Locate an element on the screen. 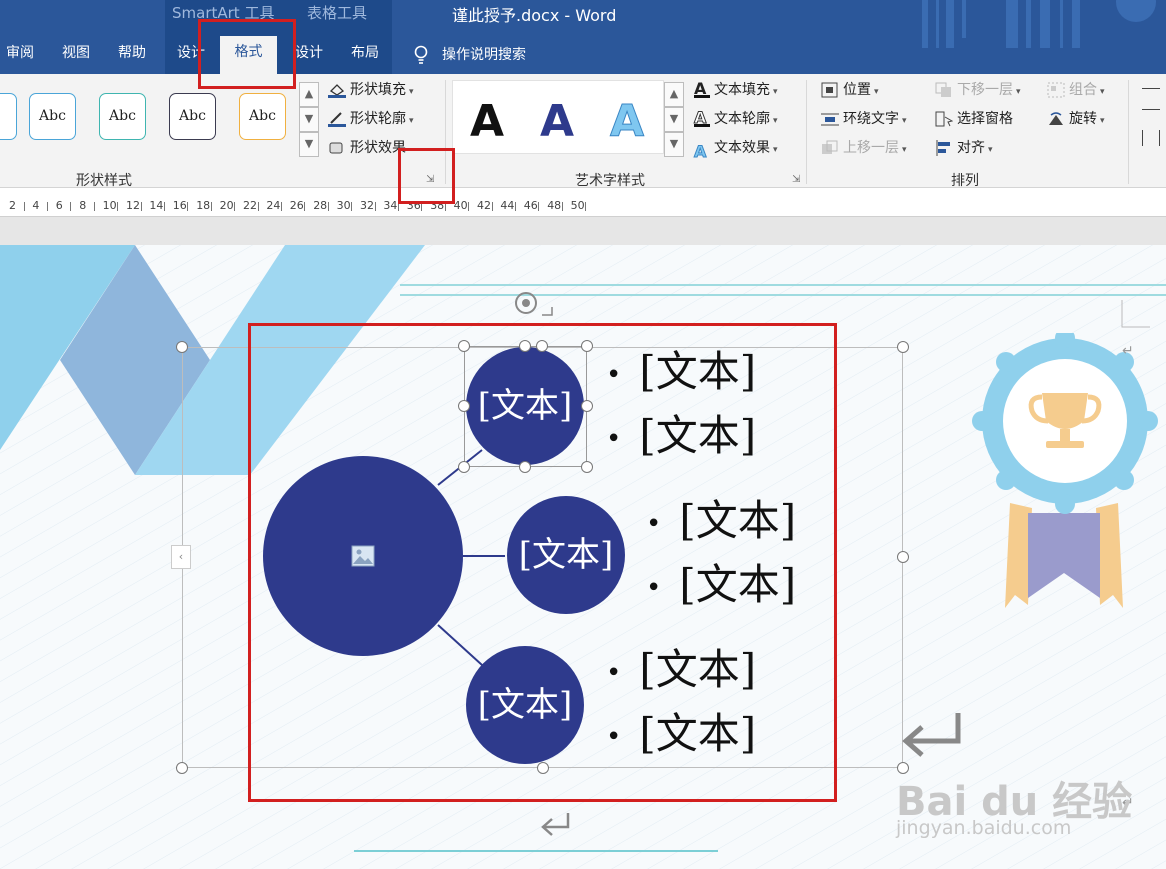 This screenshot has height=869, width=1166. position-button: 位置 ▾ is located at coordinates (850, 90).